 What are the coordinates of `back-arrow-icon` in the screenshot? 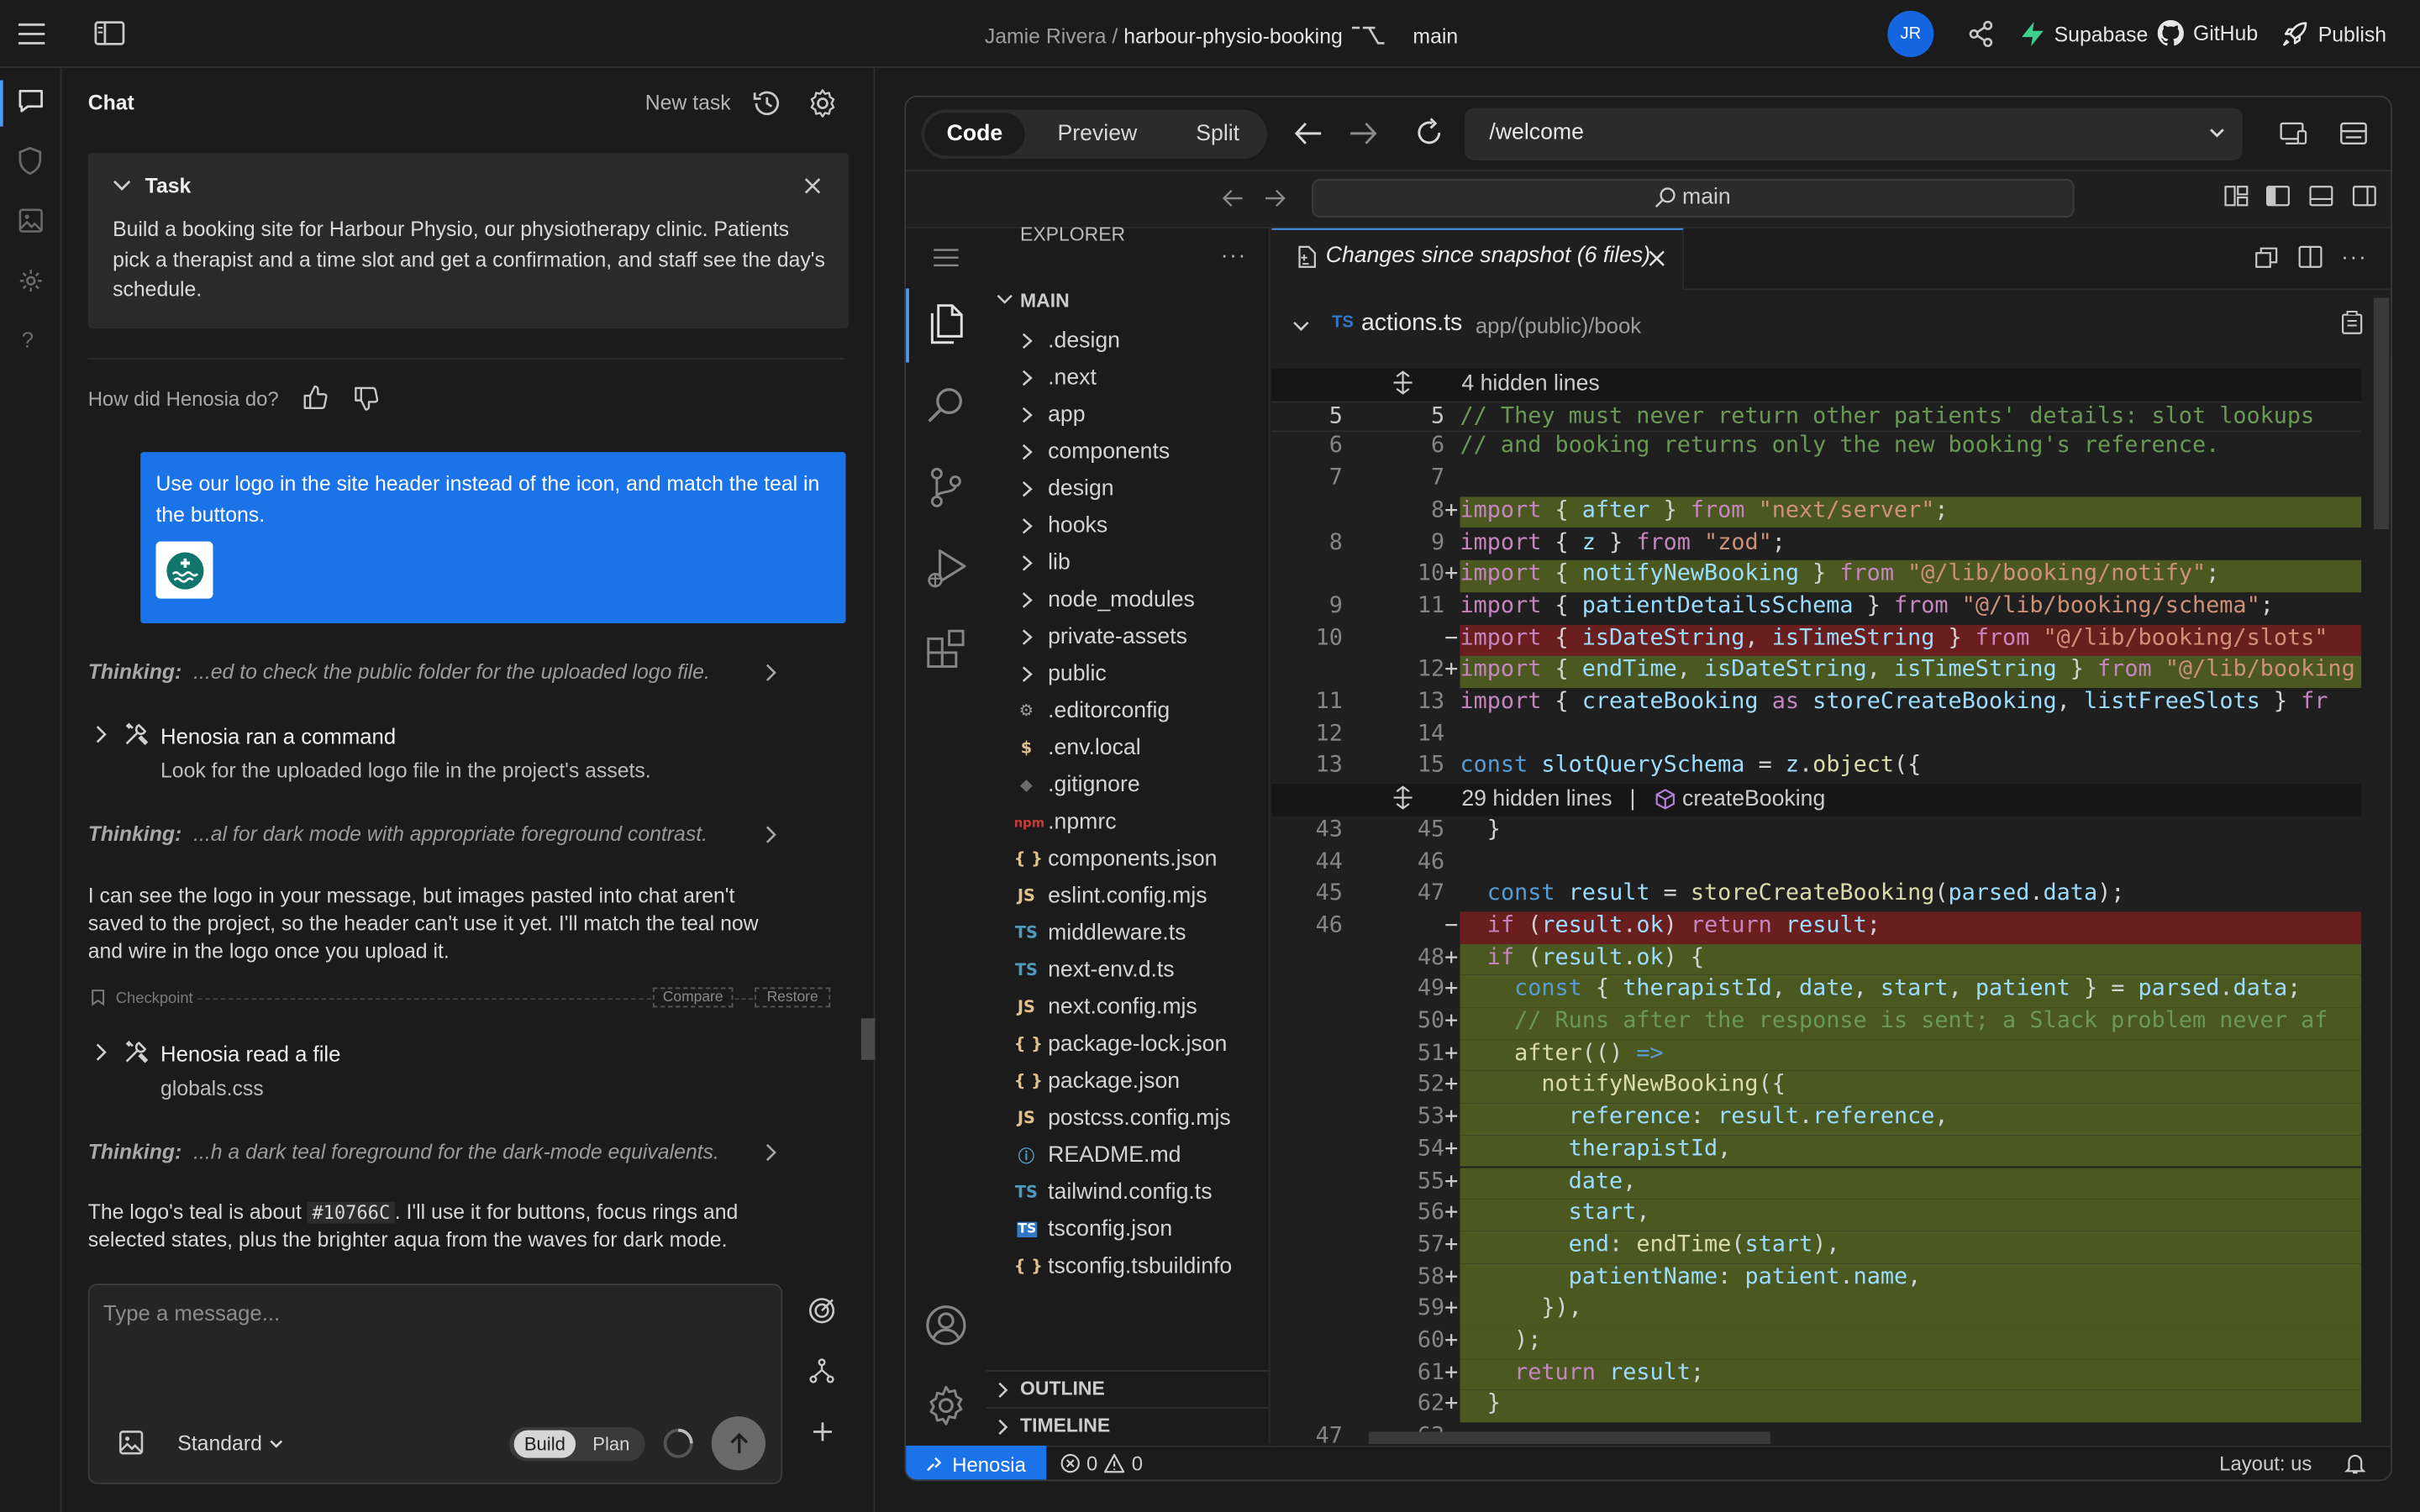 It's located at (1308, 133).